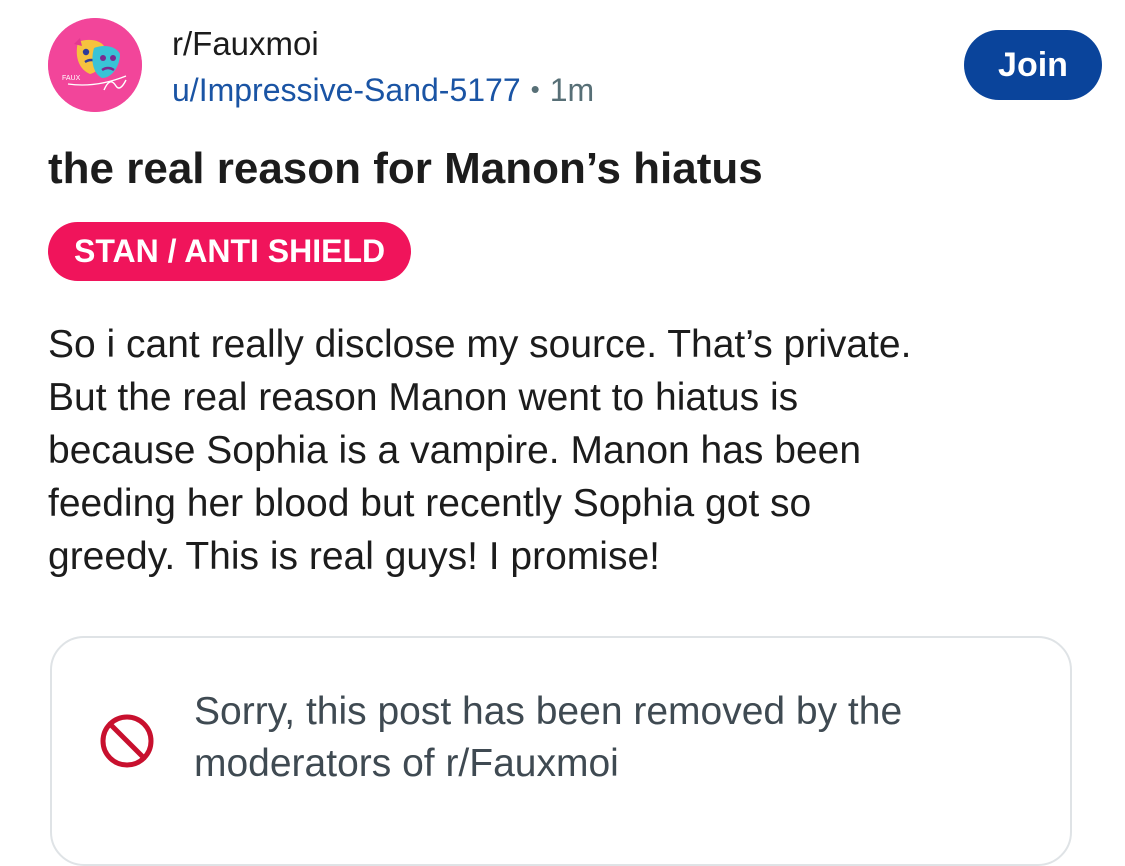 This screenshot has width=1125, height=866. I want to click on prohibited-icon, so click(127, 741).